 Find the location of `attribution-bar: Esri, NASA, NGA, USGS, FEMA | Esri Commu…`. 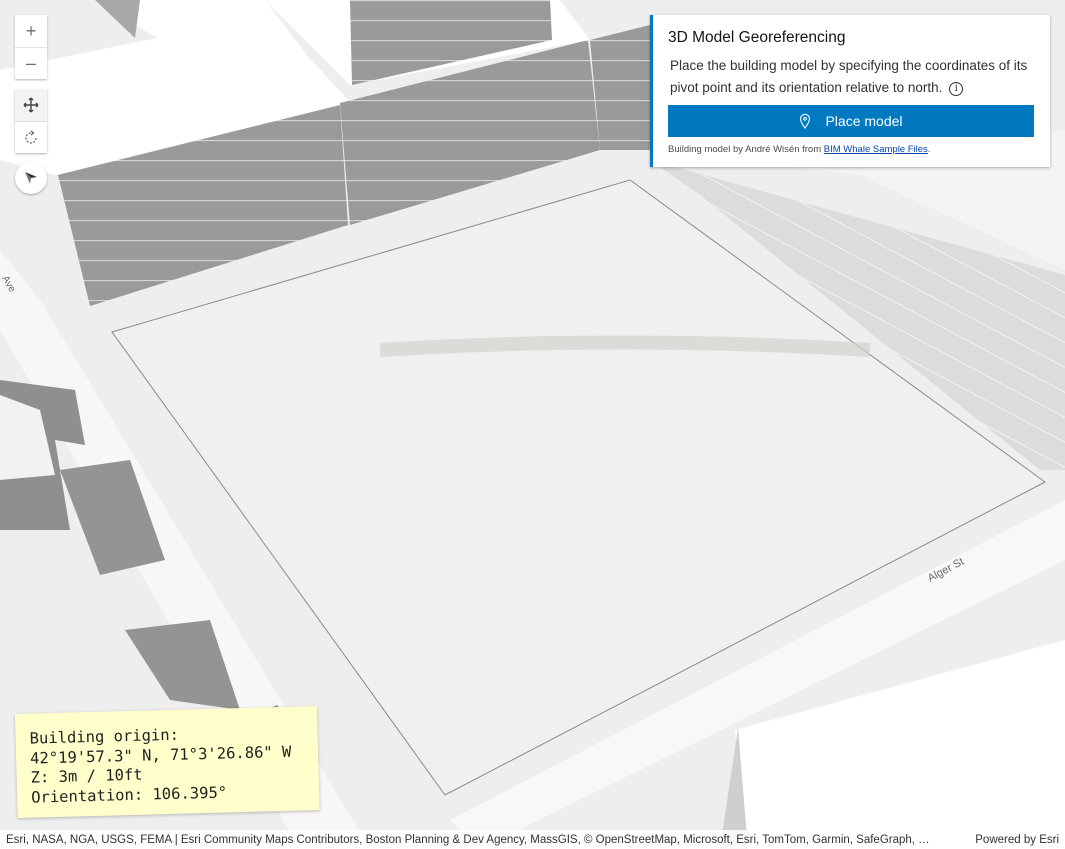

attribution-bar: Esri, NASA, NGA, USGS, FEMA | Esri Commu… is located at coordinates (532, 839).